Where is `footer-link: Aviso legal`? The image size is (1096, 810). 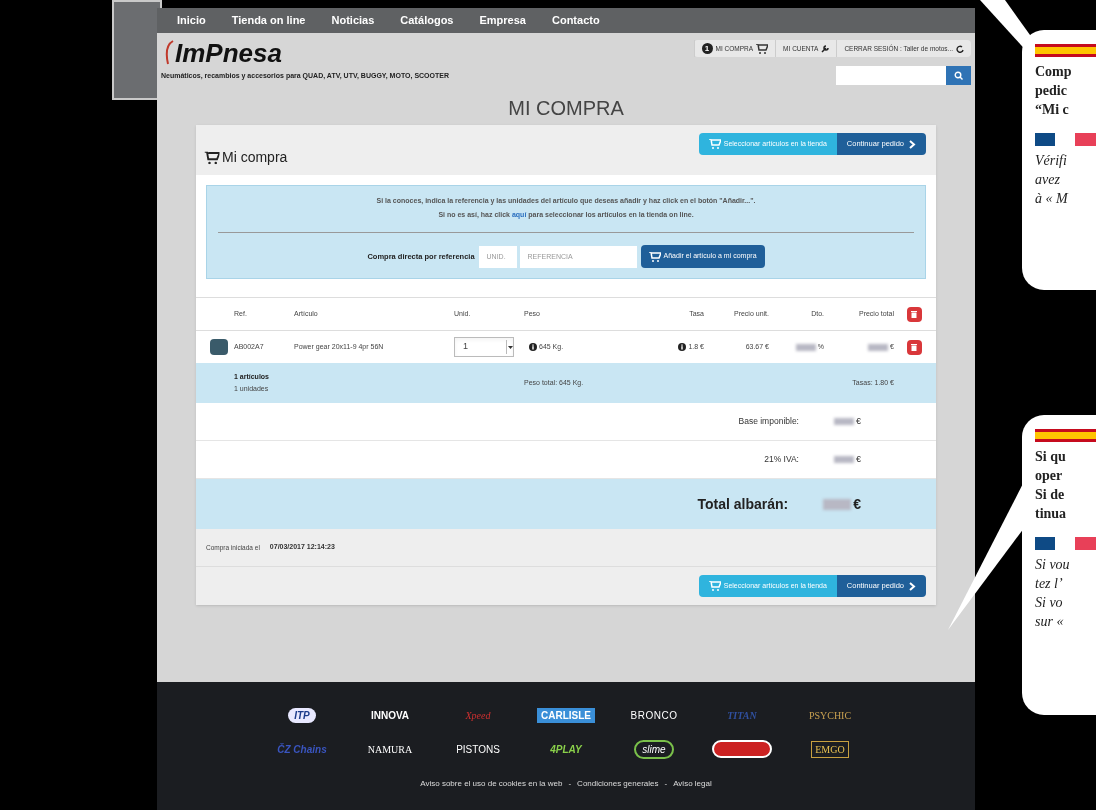
footer-link: Aviso legal is located at coordinates (692, 784).